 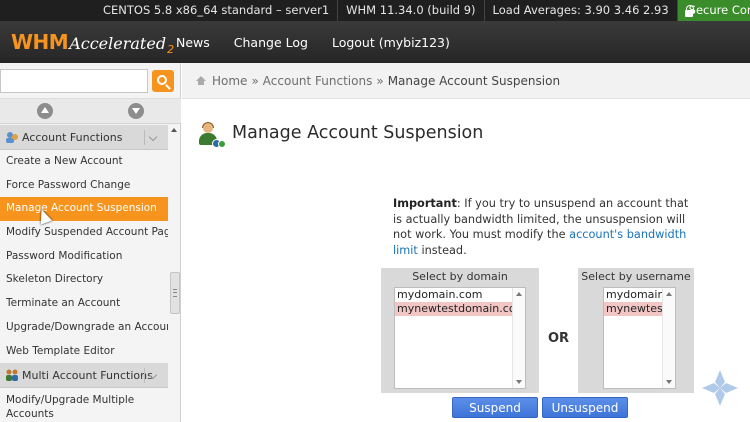 I want to click on home-icon, so click(x=201, y=80).